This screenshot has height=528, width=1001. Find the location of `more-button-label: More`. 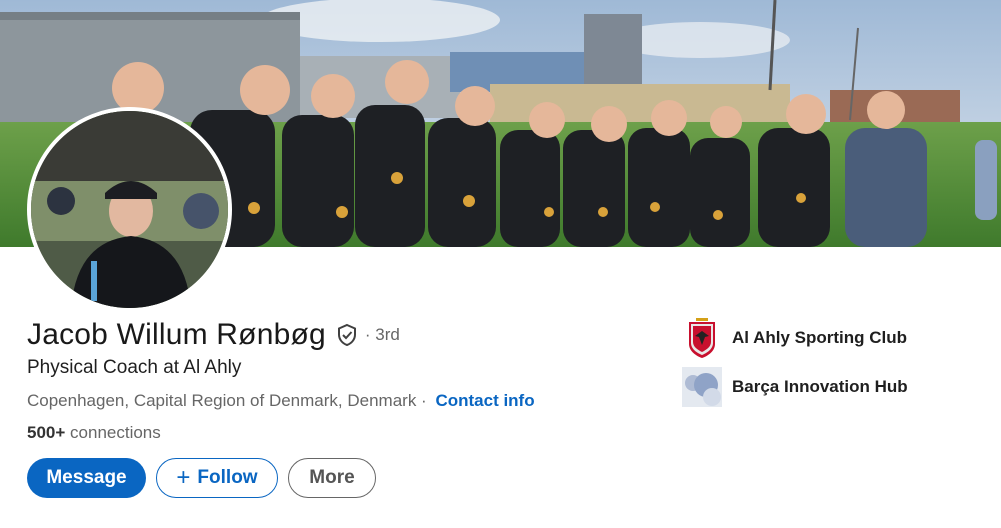

more-button-label: More is located at coordinates (332, 477).